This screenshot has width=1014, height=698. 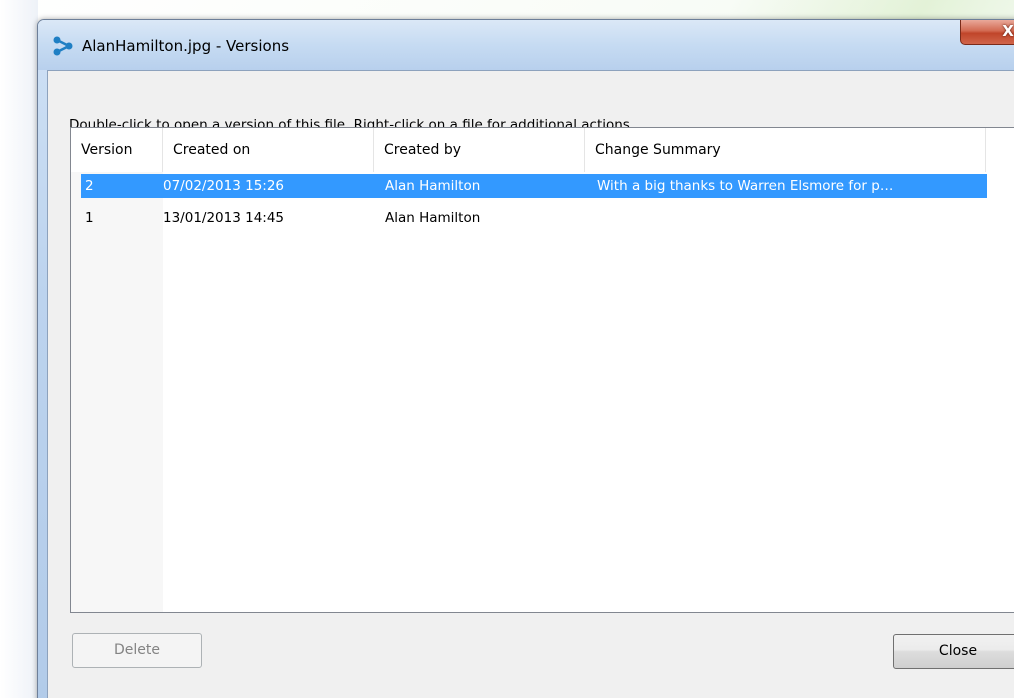 What do you see at coordinates (186, 46) in the screenshot?
I see `window-title: AlanHamilton.jpg - Versions` at bounding box center [186, 46].